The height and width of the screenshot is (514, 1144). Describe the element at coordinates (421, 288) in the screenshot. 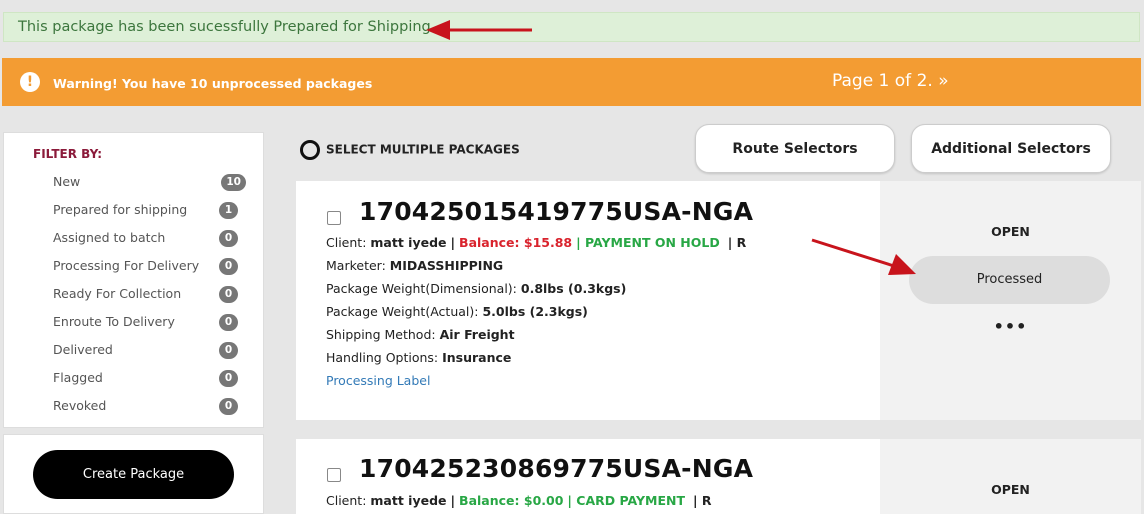

I see `weight-dimensional-label: Package Weight(Dimensional):` at that location.